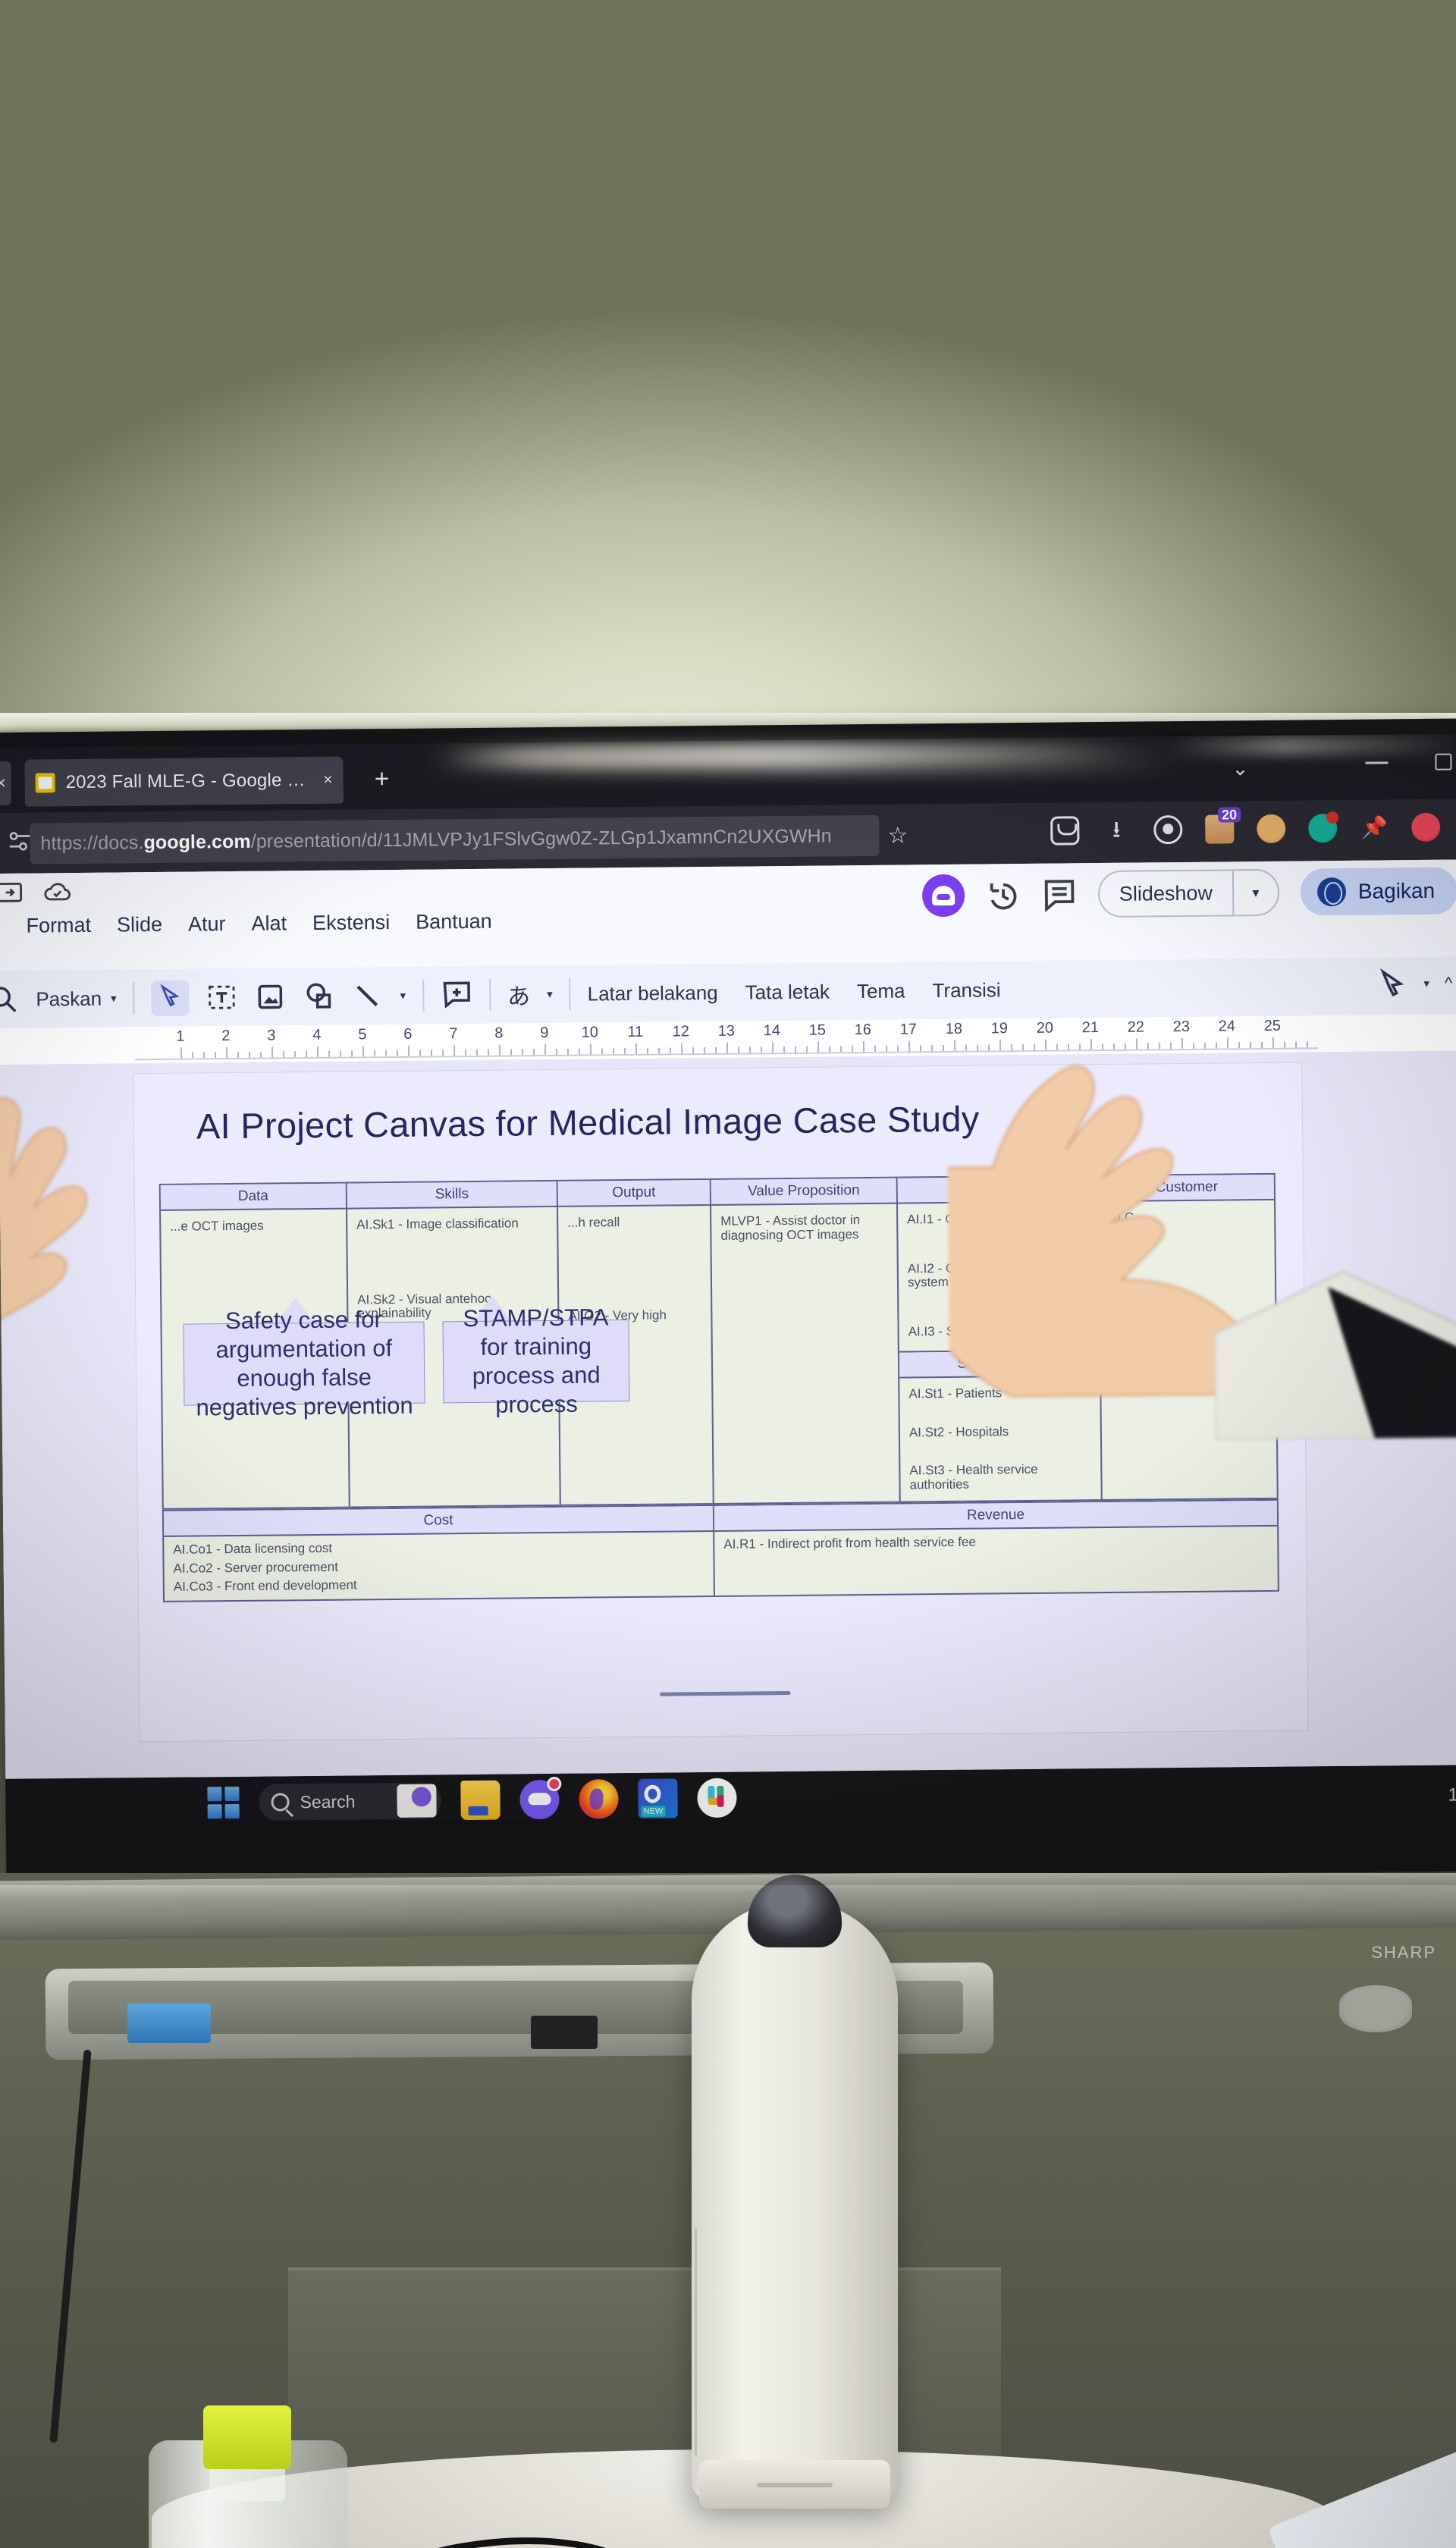 Image resolution: width=1456 pixels, height=2548 pixels. Describe the element at coordinates (1426, 827) in the screenshot. I see `red-extension-icon` at that location.